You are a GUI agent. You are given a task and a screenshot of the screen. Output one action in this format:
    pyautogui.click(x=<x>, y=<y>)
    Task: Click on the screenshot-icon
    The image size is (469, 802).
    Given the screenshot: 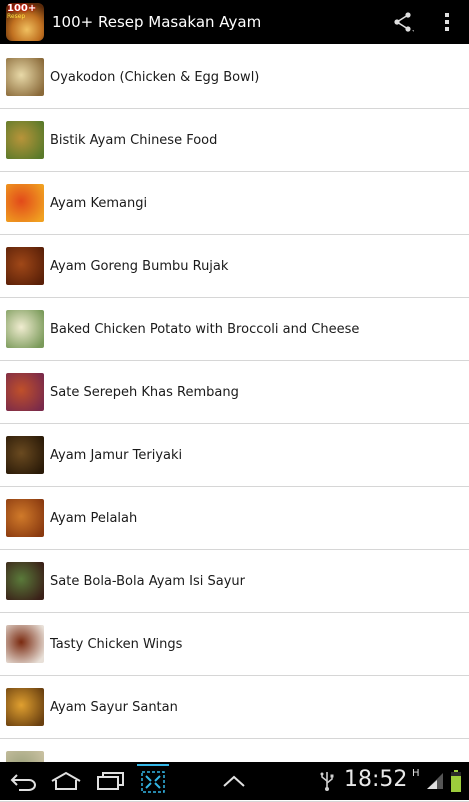 What is the action you would take?
    pyautogui.click(x=153, y=778)
    